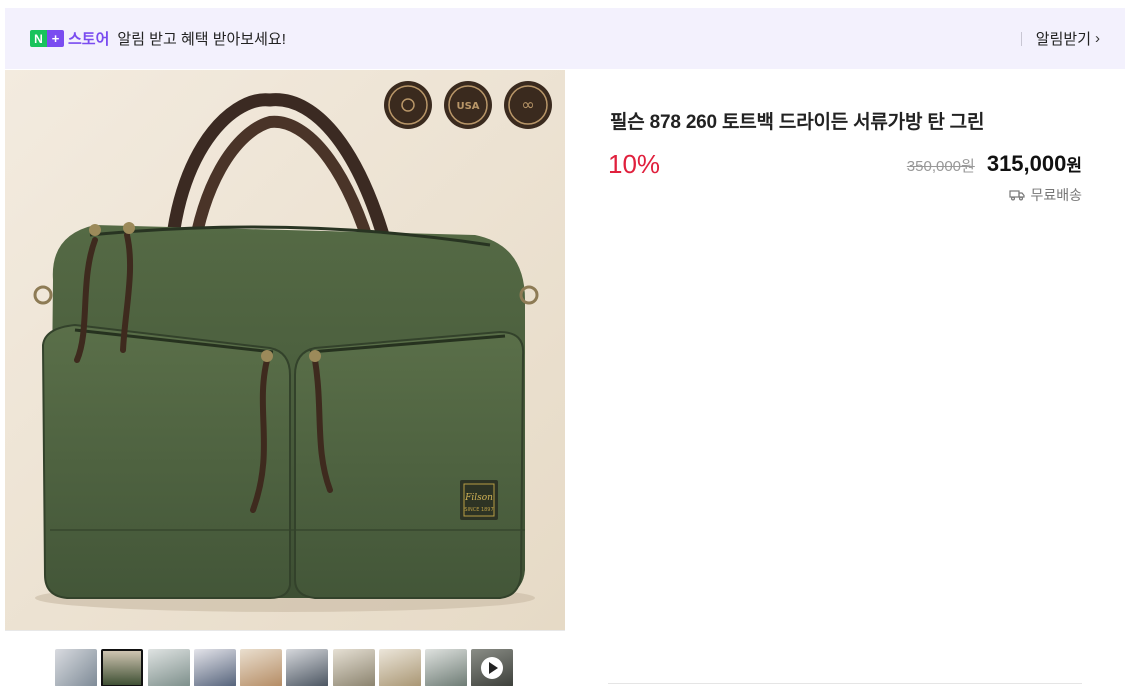 Image resolution: width=1125 pixels, height=686 pixels. I want to click on naver-plus-store-logo: N + 스토어, so click(69, 38).